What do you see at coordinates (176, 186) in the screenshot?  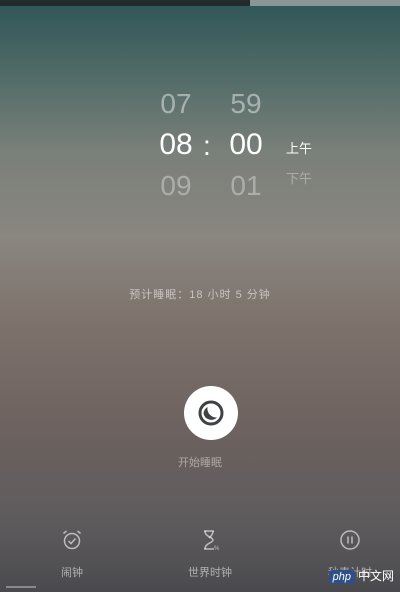 I see `hour-next: 09` at bounding box center [176, 186].